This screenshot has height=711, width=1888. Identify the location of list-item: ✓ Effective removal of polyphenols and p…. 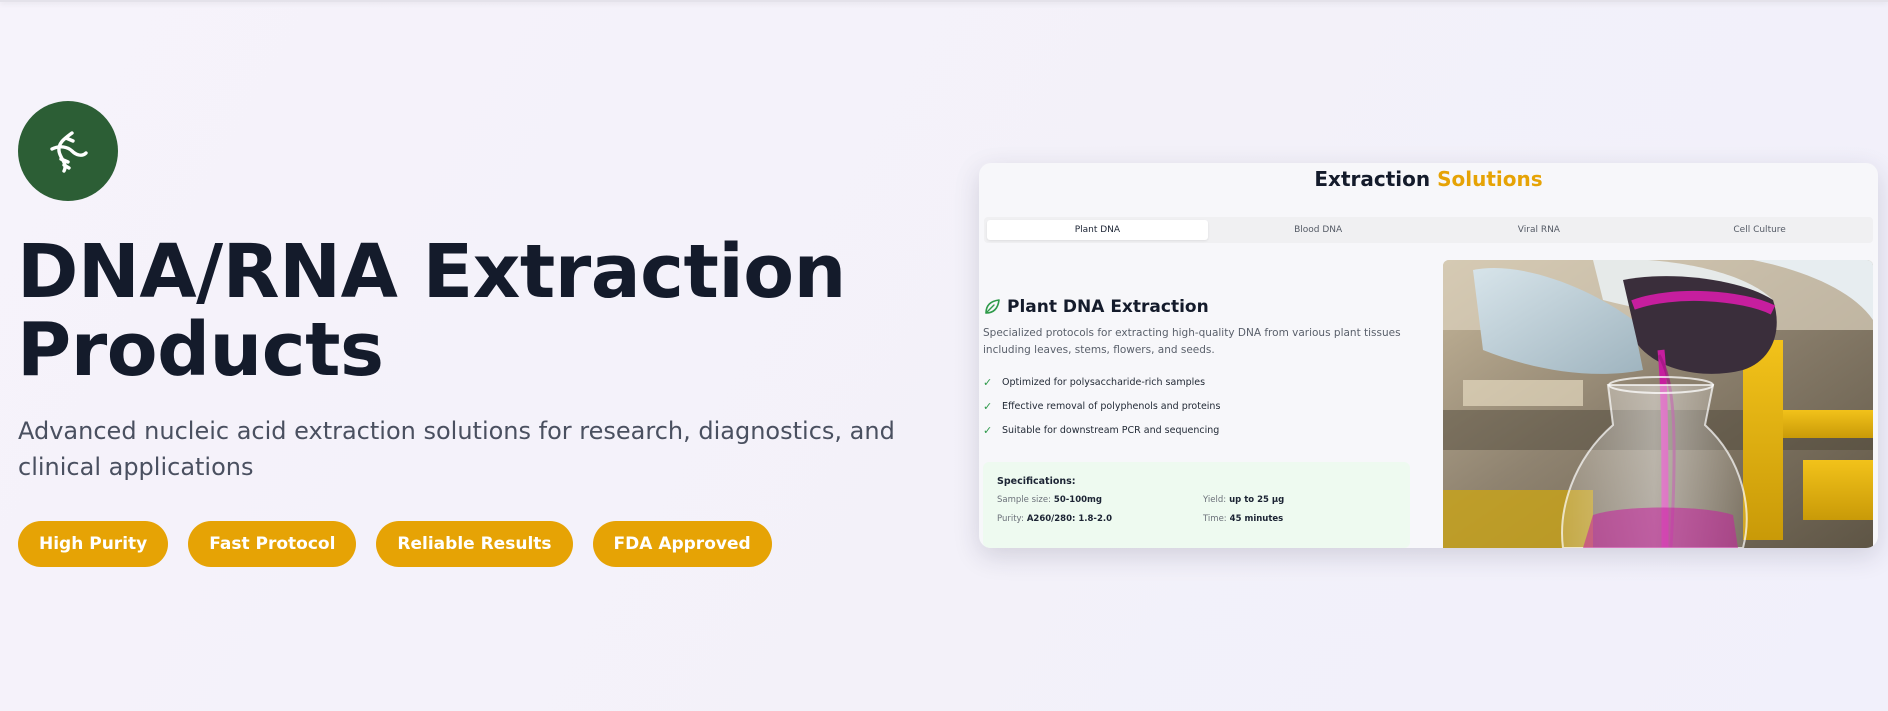
(1198, 406).